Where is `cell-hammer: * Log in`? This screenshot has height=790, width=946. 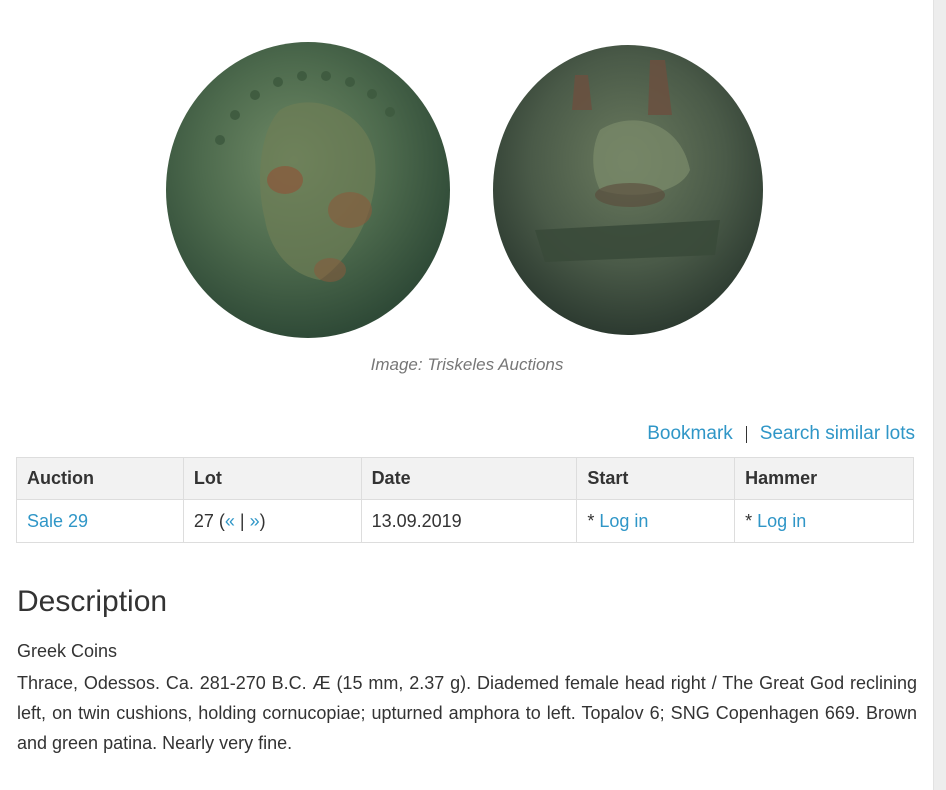
cell-hammer: * Log in is located at coordinates (824, 521).